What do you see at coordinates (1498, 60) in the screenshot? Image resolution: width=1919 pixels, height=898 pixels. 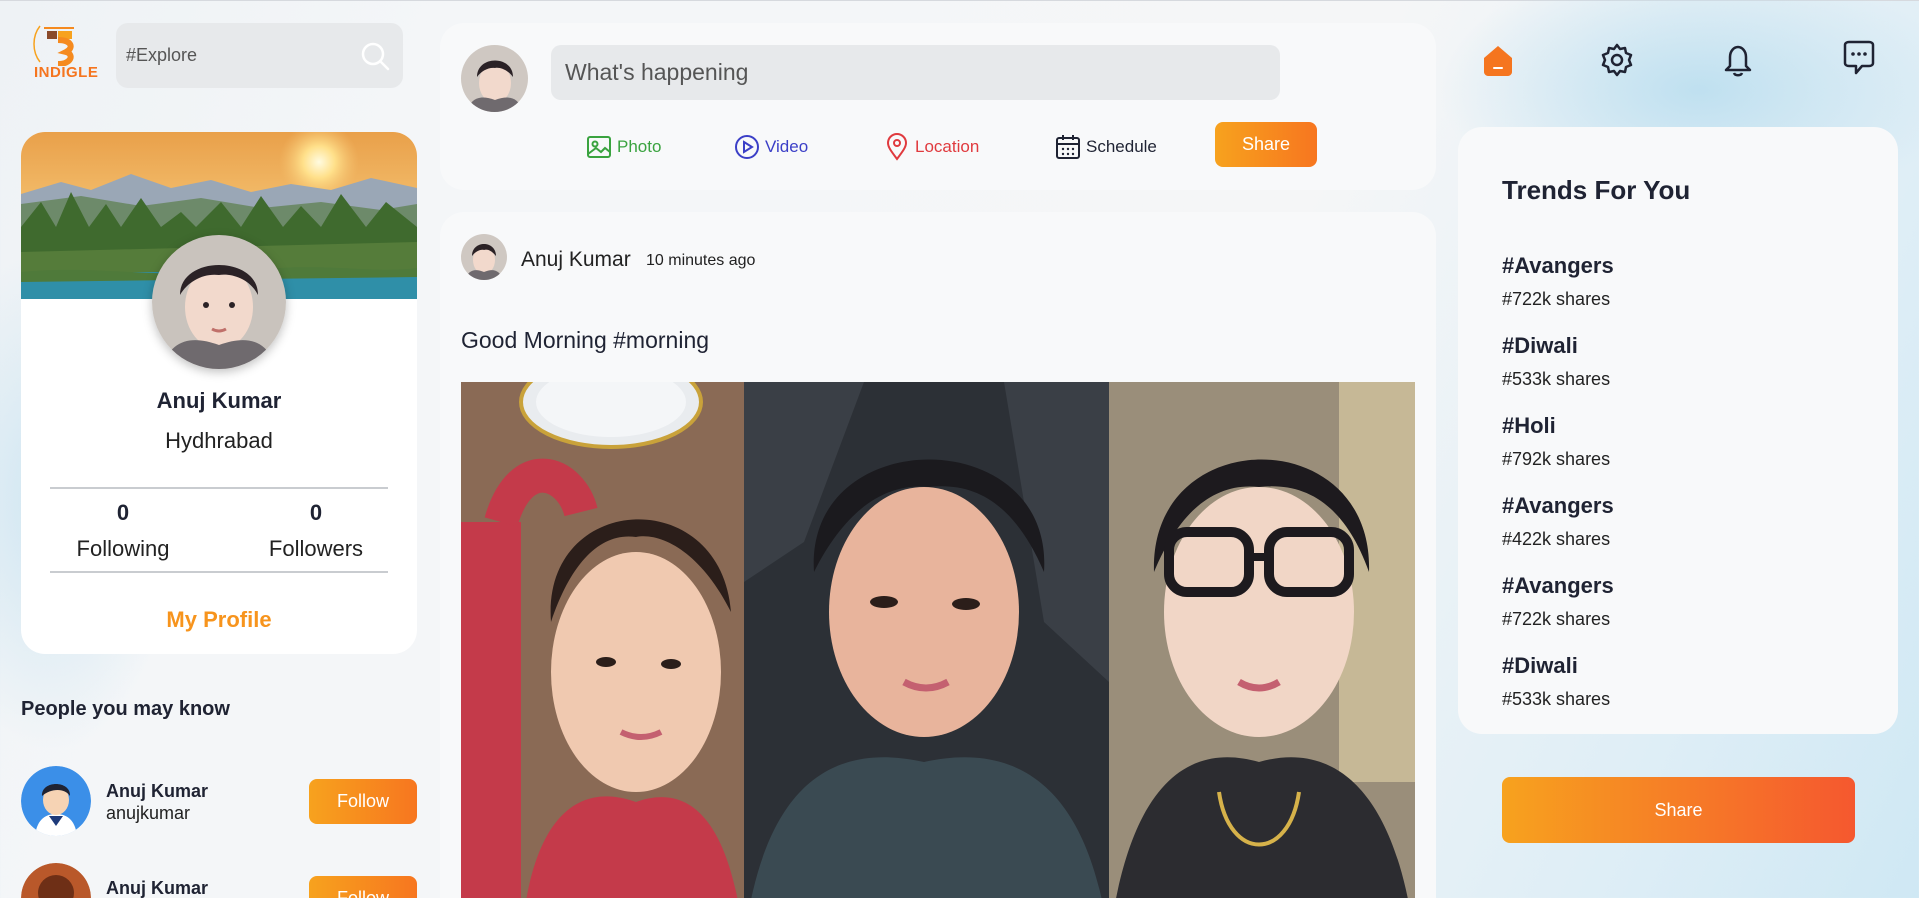 I see `home-icon` at bounding box center [1498, 60].